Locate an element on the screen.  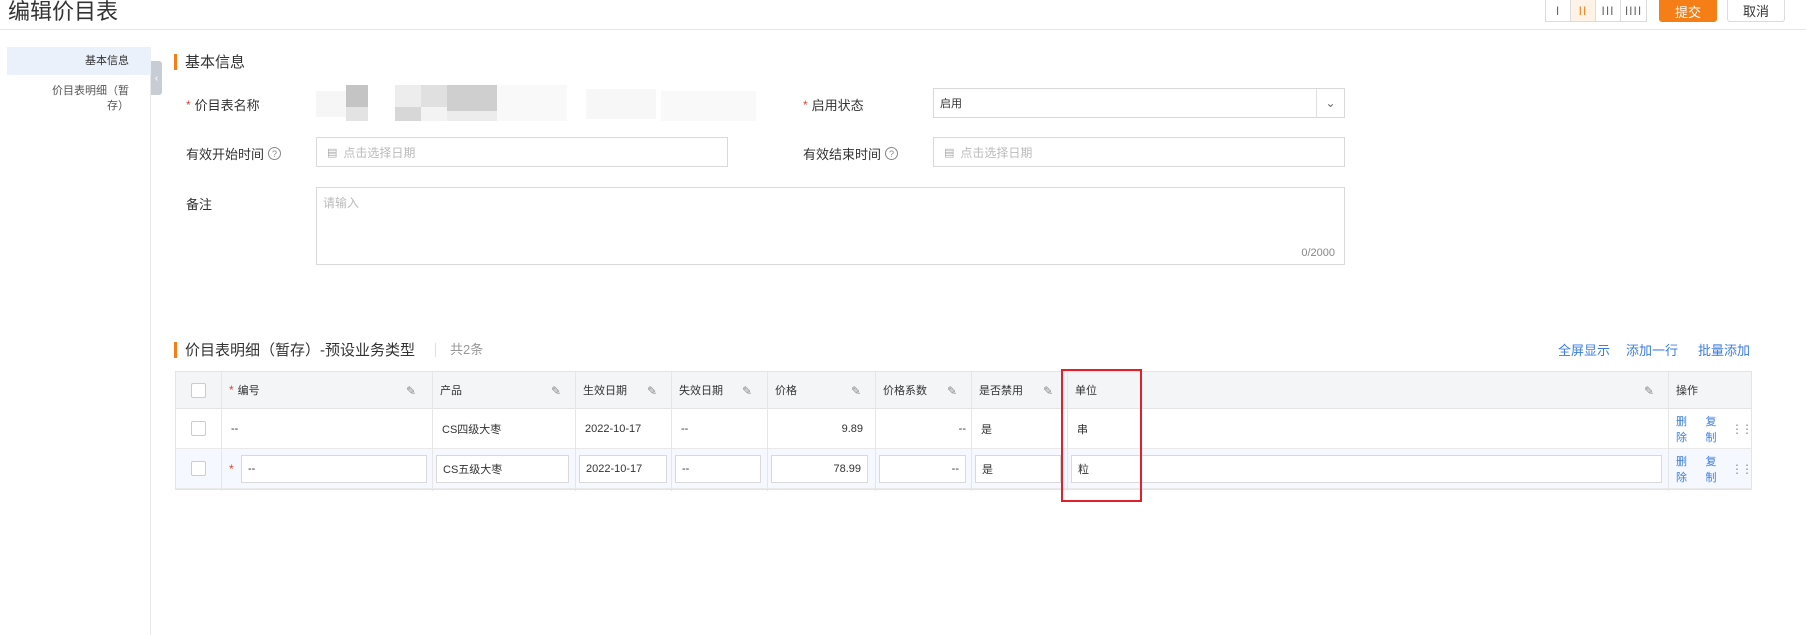
section-title-text: 价目表明细（暂存）-预设业务类型 is located at coordinates (300, 350).